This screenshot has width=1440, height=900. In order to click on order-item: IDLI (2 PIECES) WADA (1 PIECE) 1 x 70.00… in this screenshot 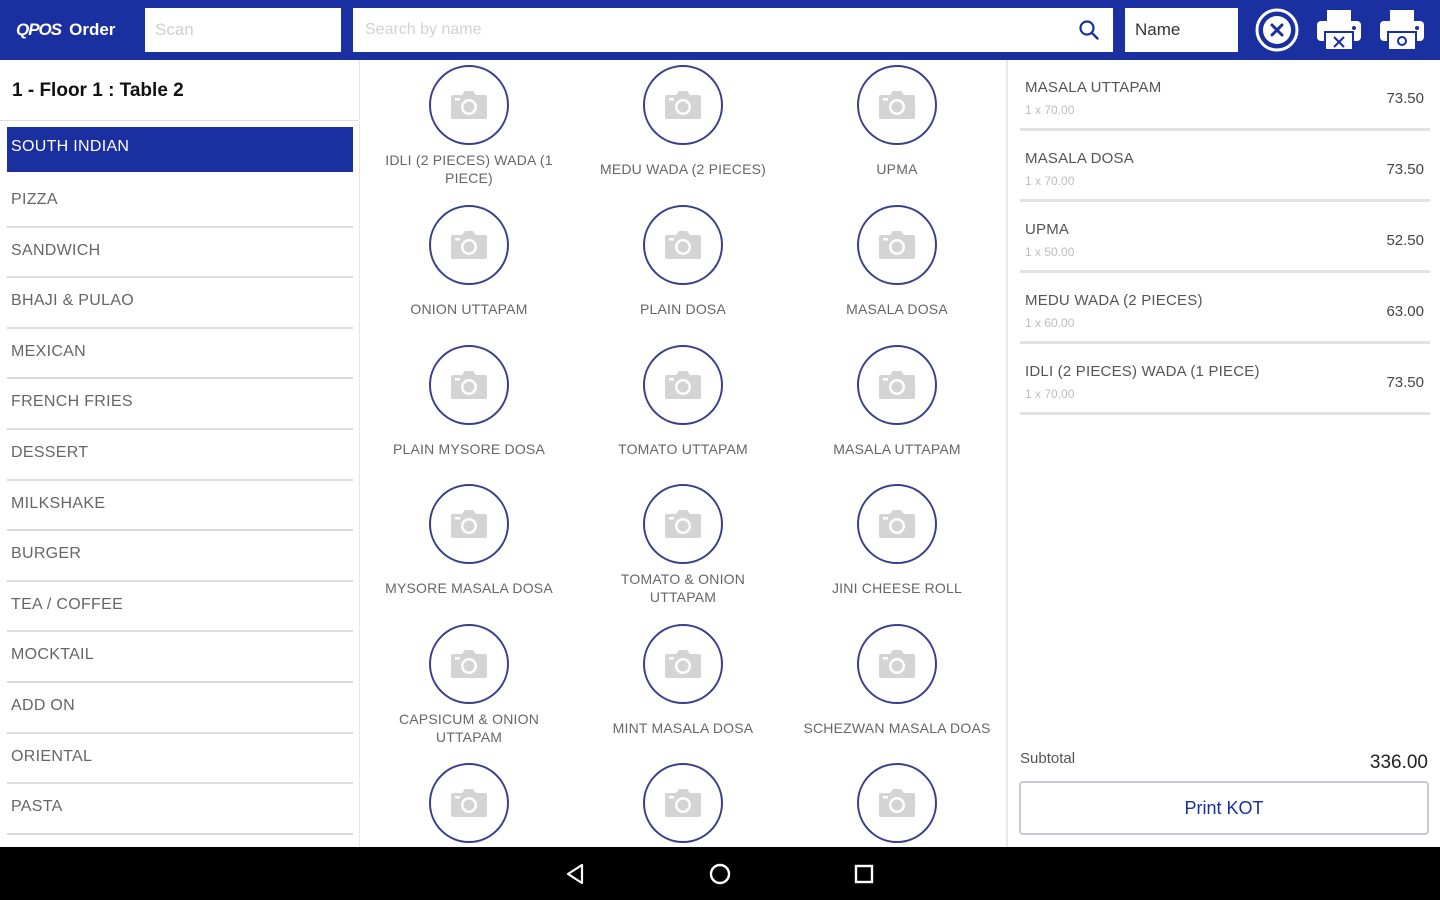, I will do `click(1225, 379)`.